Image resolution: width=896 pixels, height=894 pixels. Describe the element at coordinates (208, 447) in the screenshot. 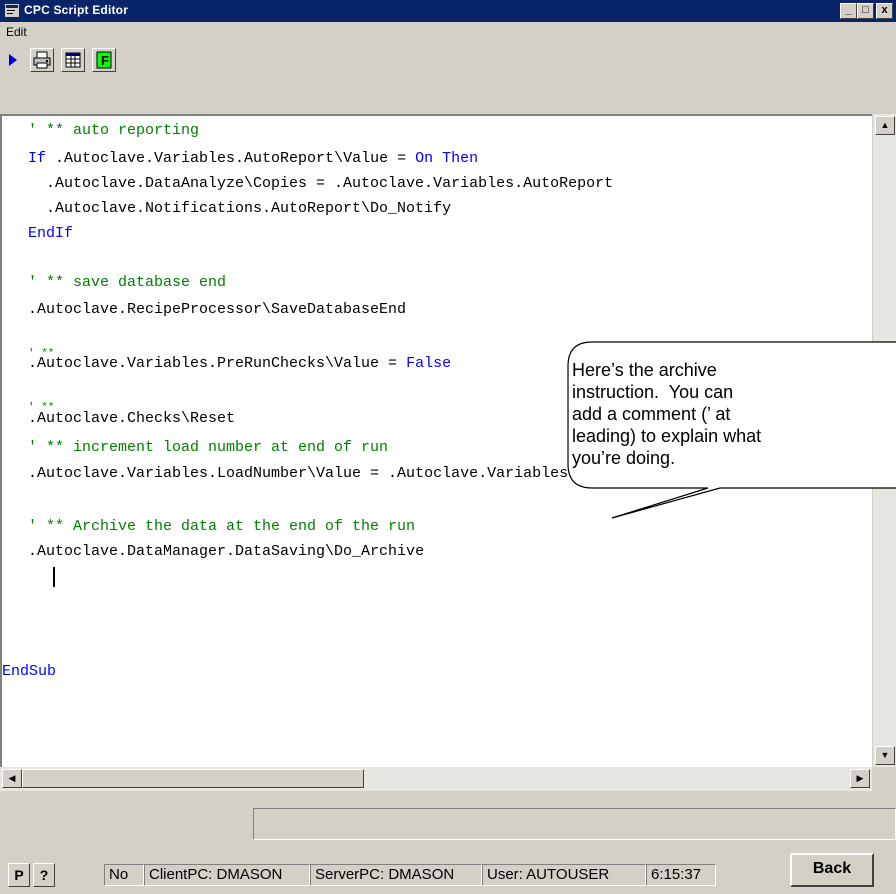

I see `code-line: ' ** increment load number at end of run` at that location.